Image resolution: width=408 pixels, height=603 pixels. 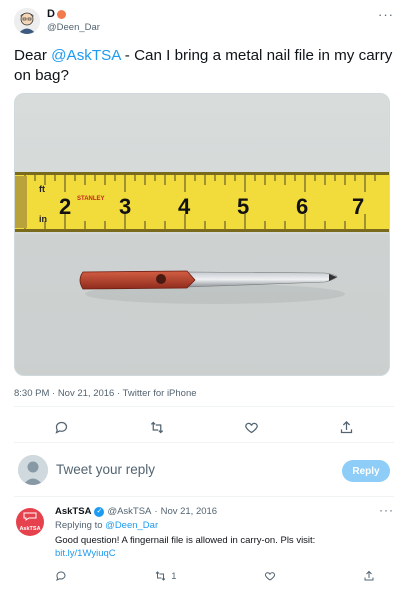 What do you see at coordinates (204, 427) in the screenshot?
I see `tweet-actions` at bounding box center [204, 427].